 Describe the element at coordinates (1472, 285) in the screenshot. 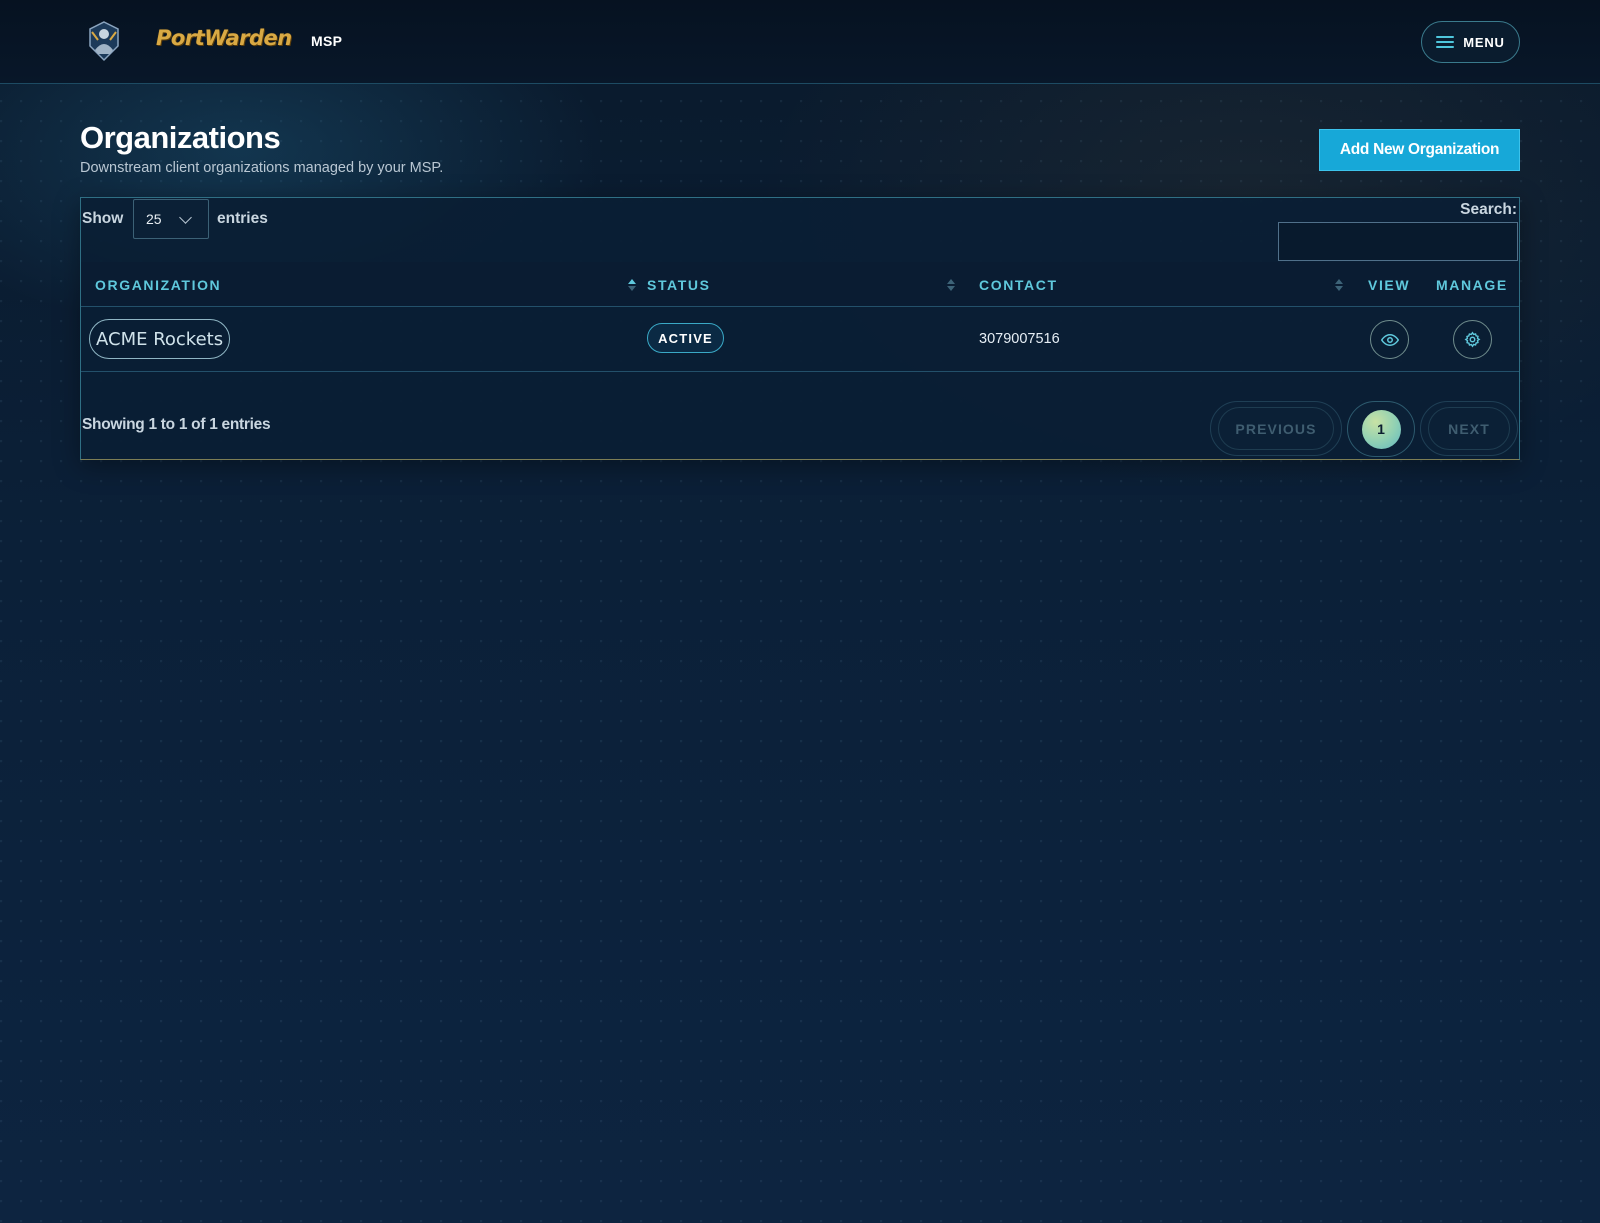

I see `column-header-manage: MANAGE` at that location.